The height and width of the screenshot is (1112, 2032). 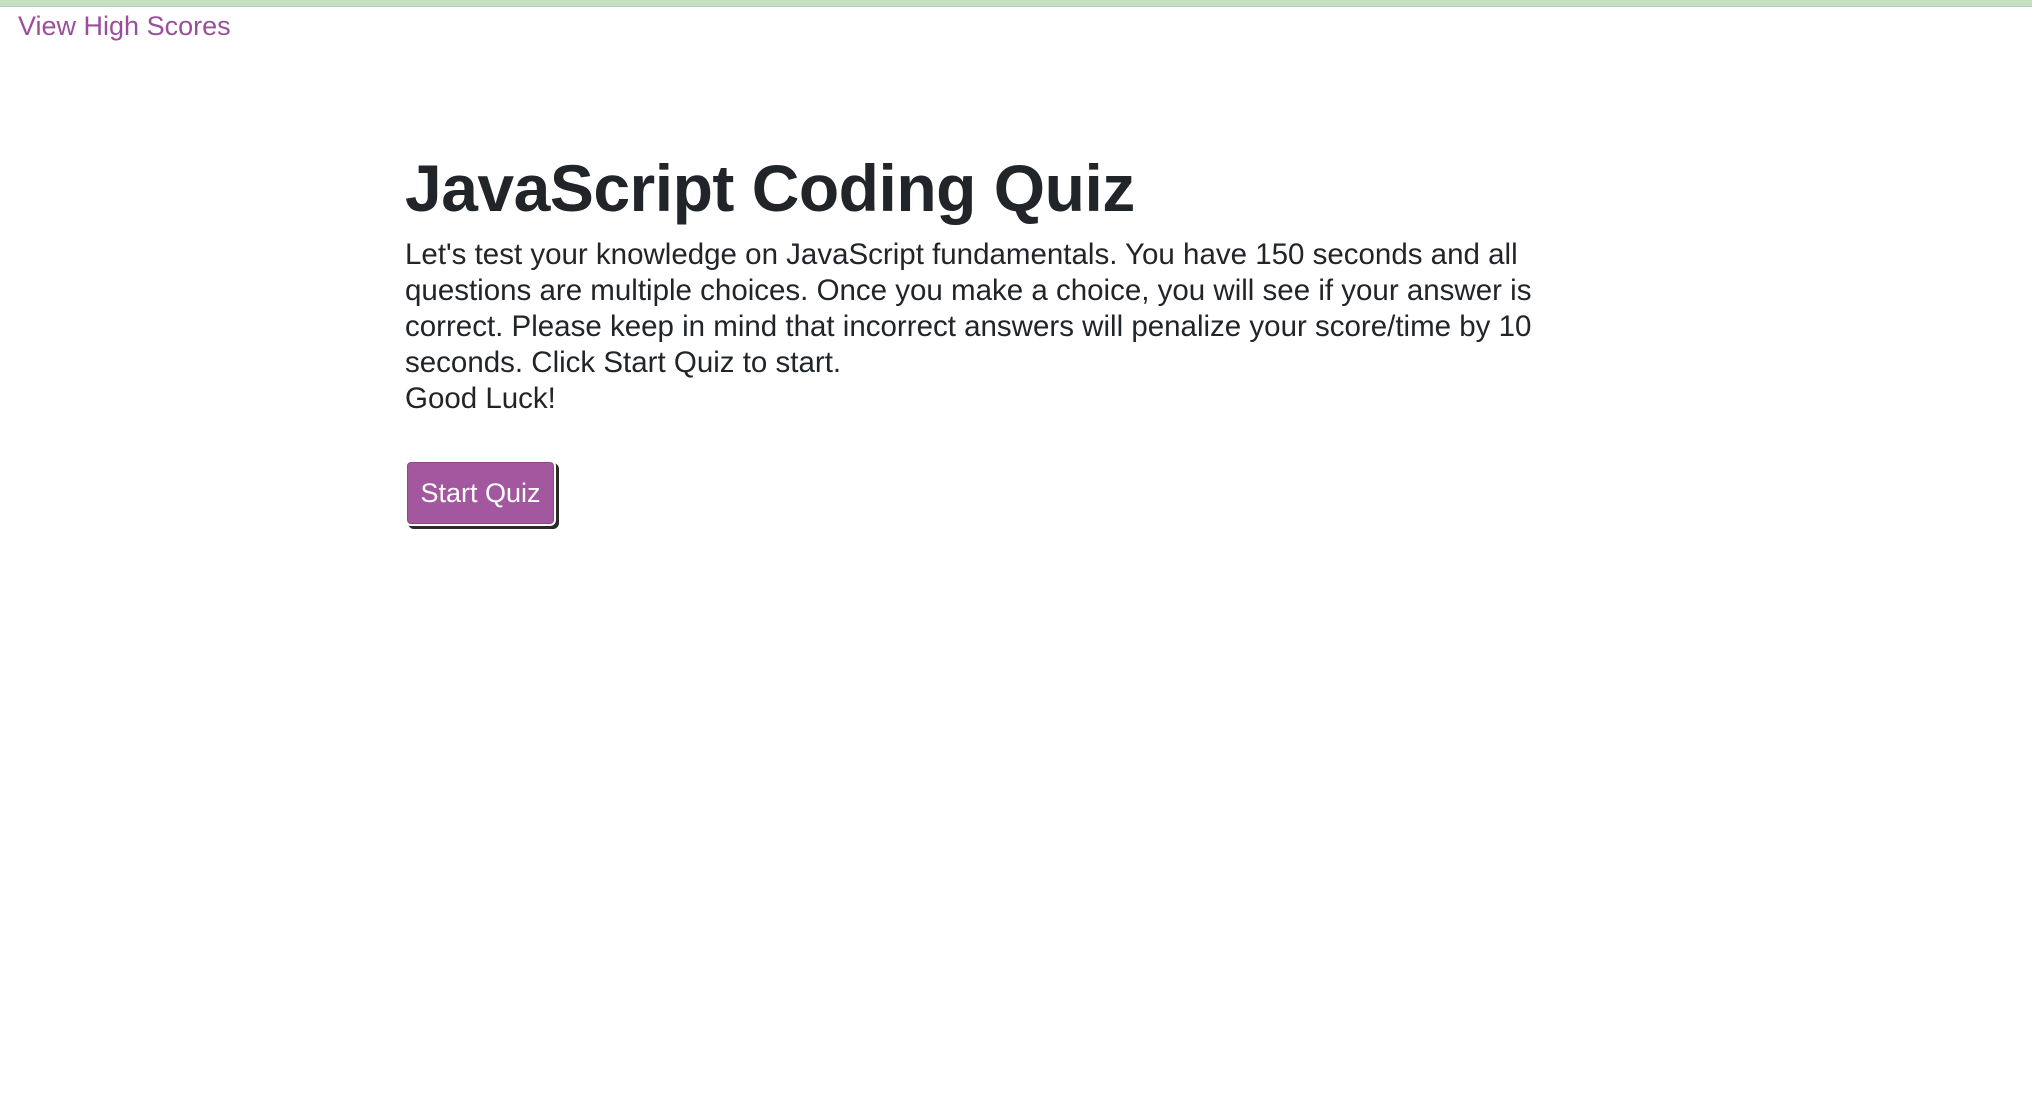 I want to click on top-accent-bar, so click(x=1016, y=3).